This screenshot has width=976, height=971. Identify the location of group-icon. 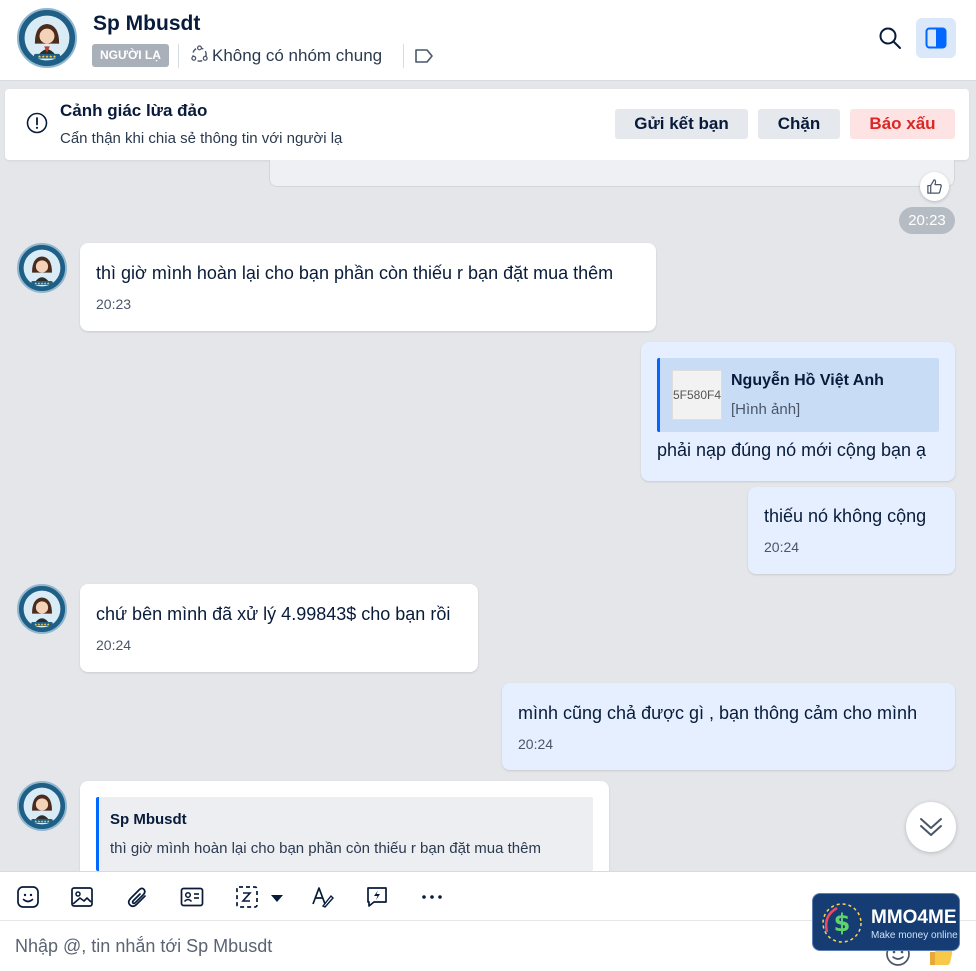
(199, 53).